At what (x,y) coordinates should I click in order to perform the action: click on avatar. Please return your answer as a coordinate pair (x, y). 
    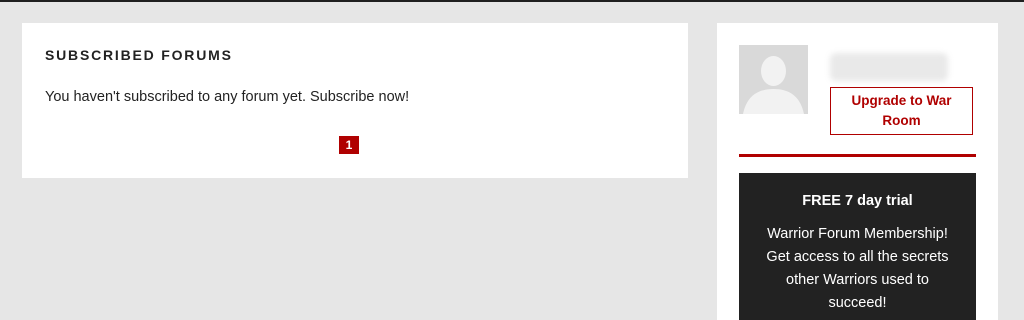
    Looking at the image, I should click on (773, 79).